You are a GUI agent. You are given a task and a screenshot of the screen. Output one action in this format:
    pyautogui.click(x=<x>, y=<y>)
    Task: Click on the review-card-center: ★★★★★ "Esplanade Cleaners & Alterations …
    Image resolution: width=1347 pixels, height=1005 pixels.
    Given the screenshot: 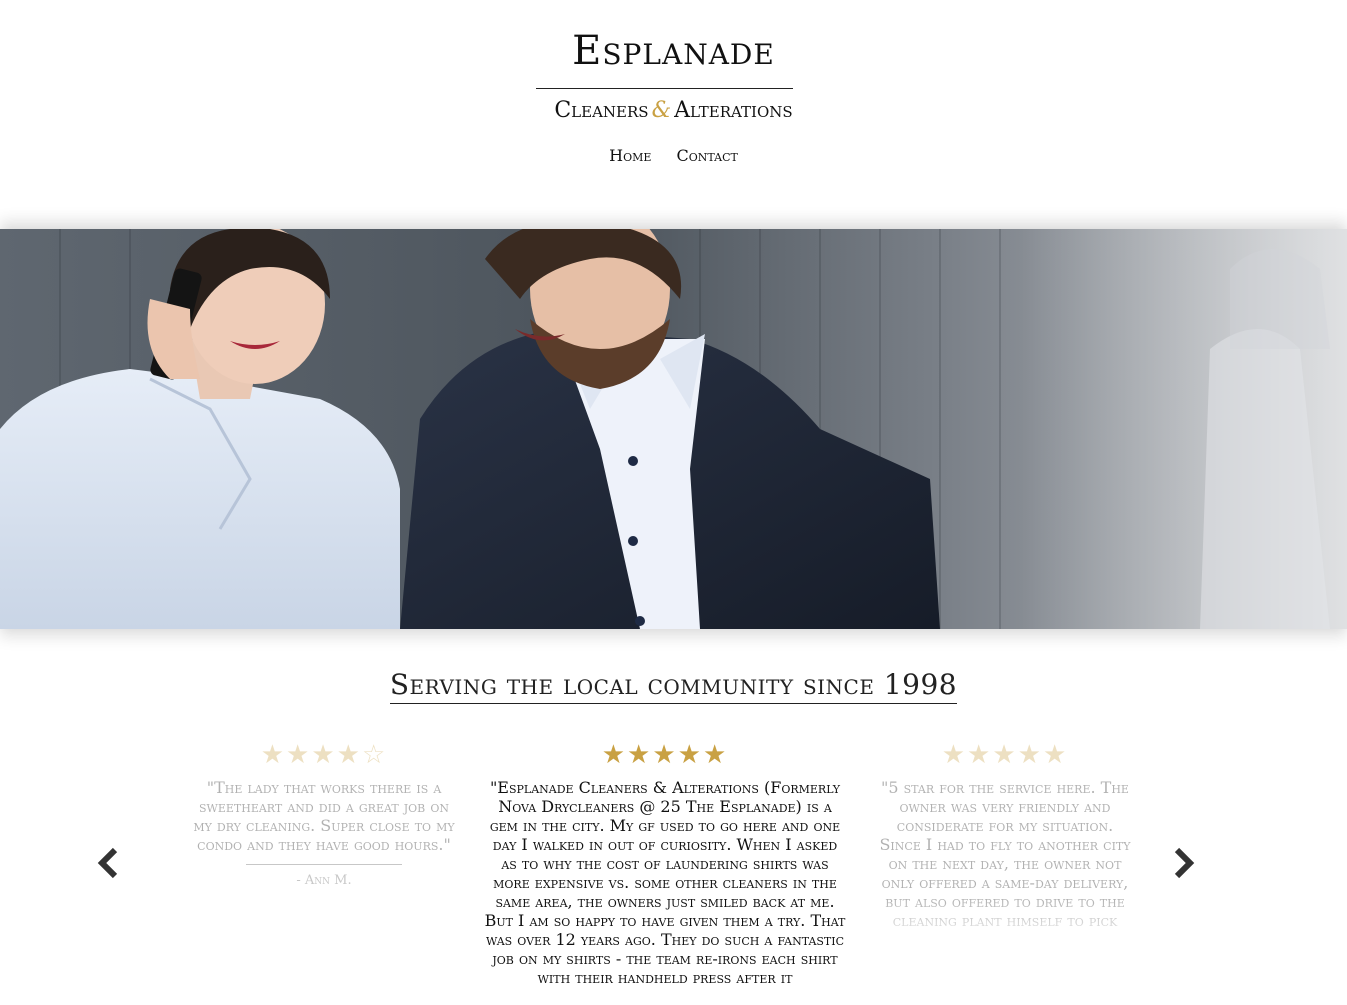 What is the action you would take?
    pyautogui.click(x=665, y=863)
    